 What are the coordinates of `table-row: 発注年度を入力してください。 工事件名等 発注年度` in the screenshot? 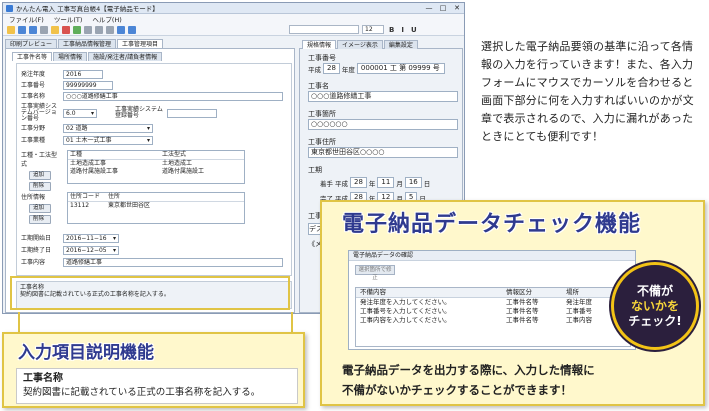 It's located at (493, 302).